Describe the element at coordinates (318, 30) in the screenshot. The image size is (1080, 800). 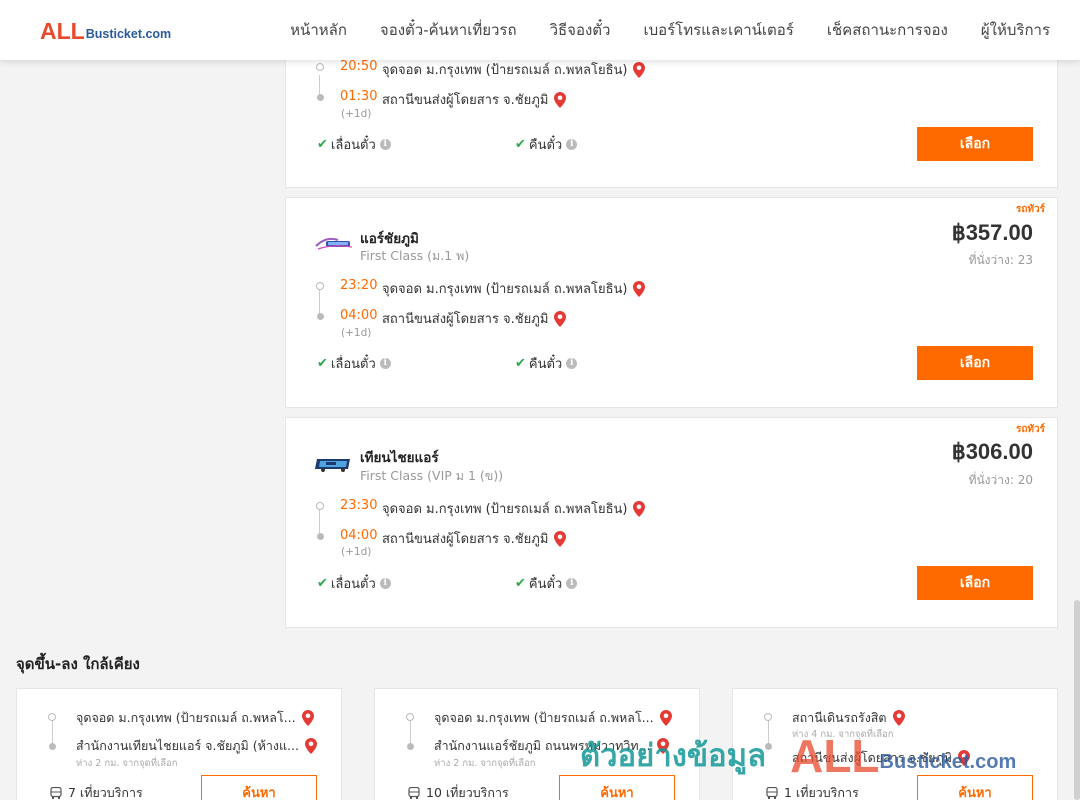
I see `nav-home: หน้าหลัก` at that location.